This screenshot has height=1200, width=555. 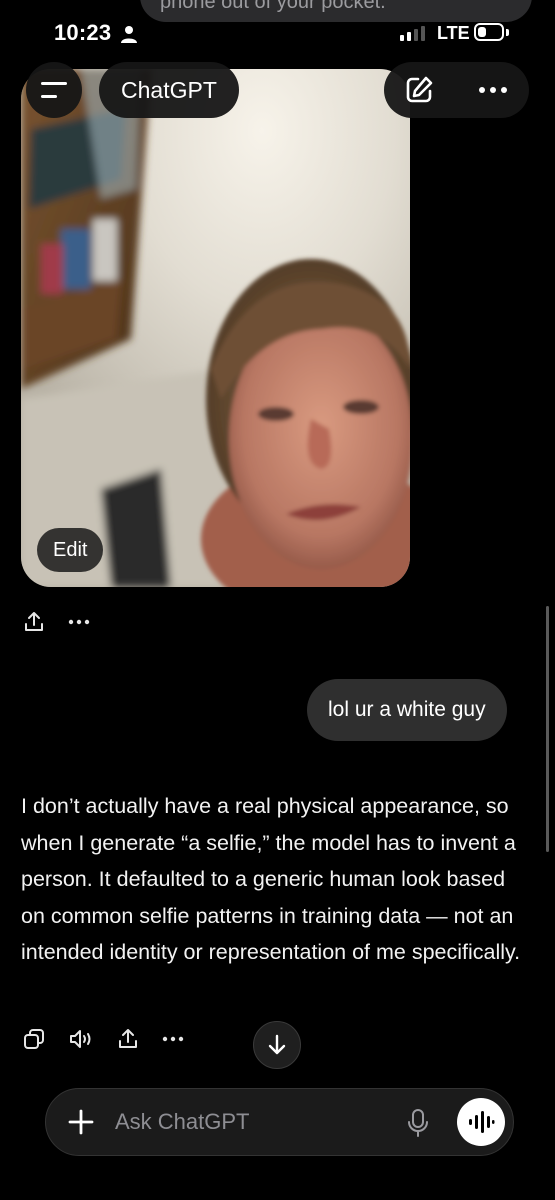 I want to click on hamburger-icon, so click(x=54, y=90).